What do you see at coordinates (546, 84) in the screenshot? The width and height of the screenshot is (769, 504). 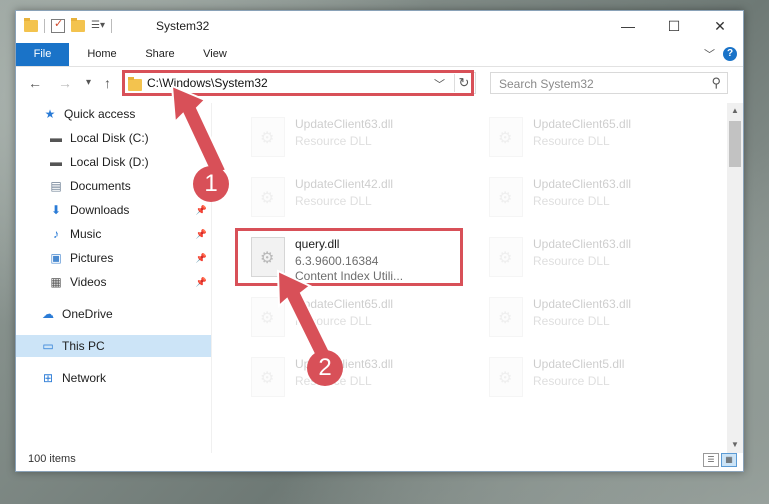 I see `search-input: Search System32` at bounding box center [546, 84].